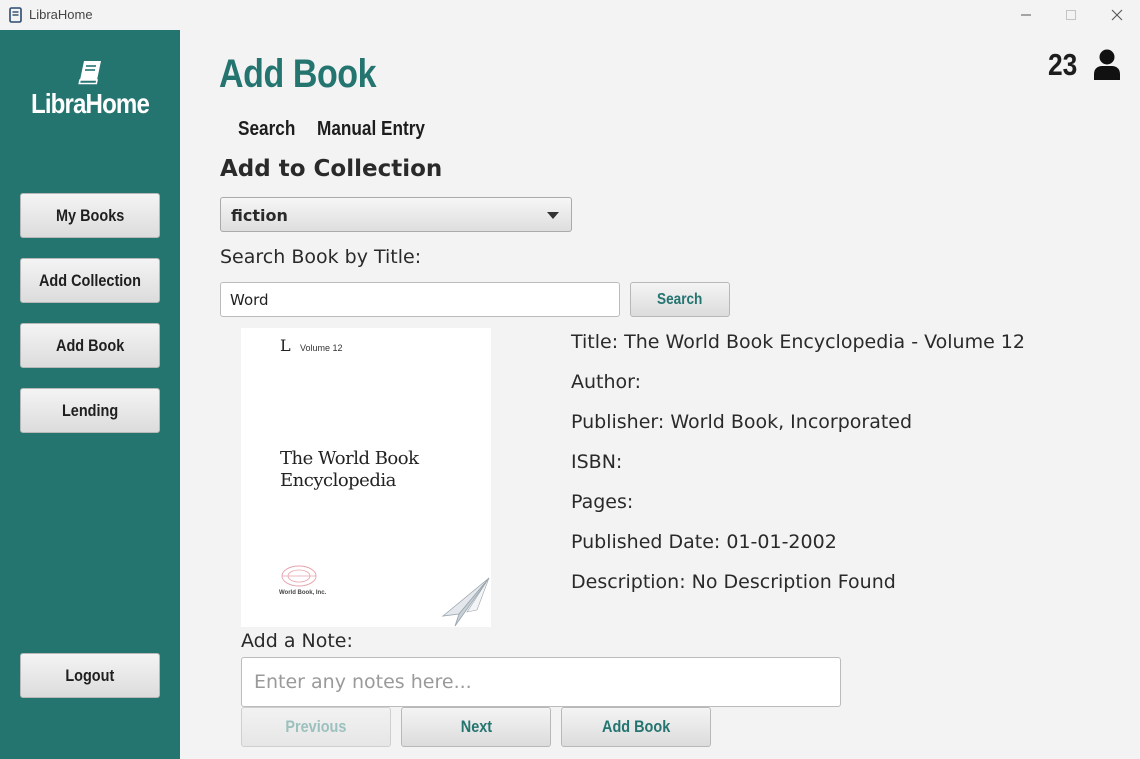 Image resolution: width=1140 pixels, height=759 pixels. I want to click on app-logo-text: LibraHome, so click(90, 103).